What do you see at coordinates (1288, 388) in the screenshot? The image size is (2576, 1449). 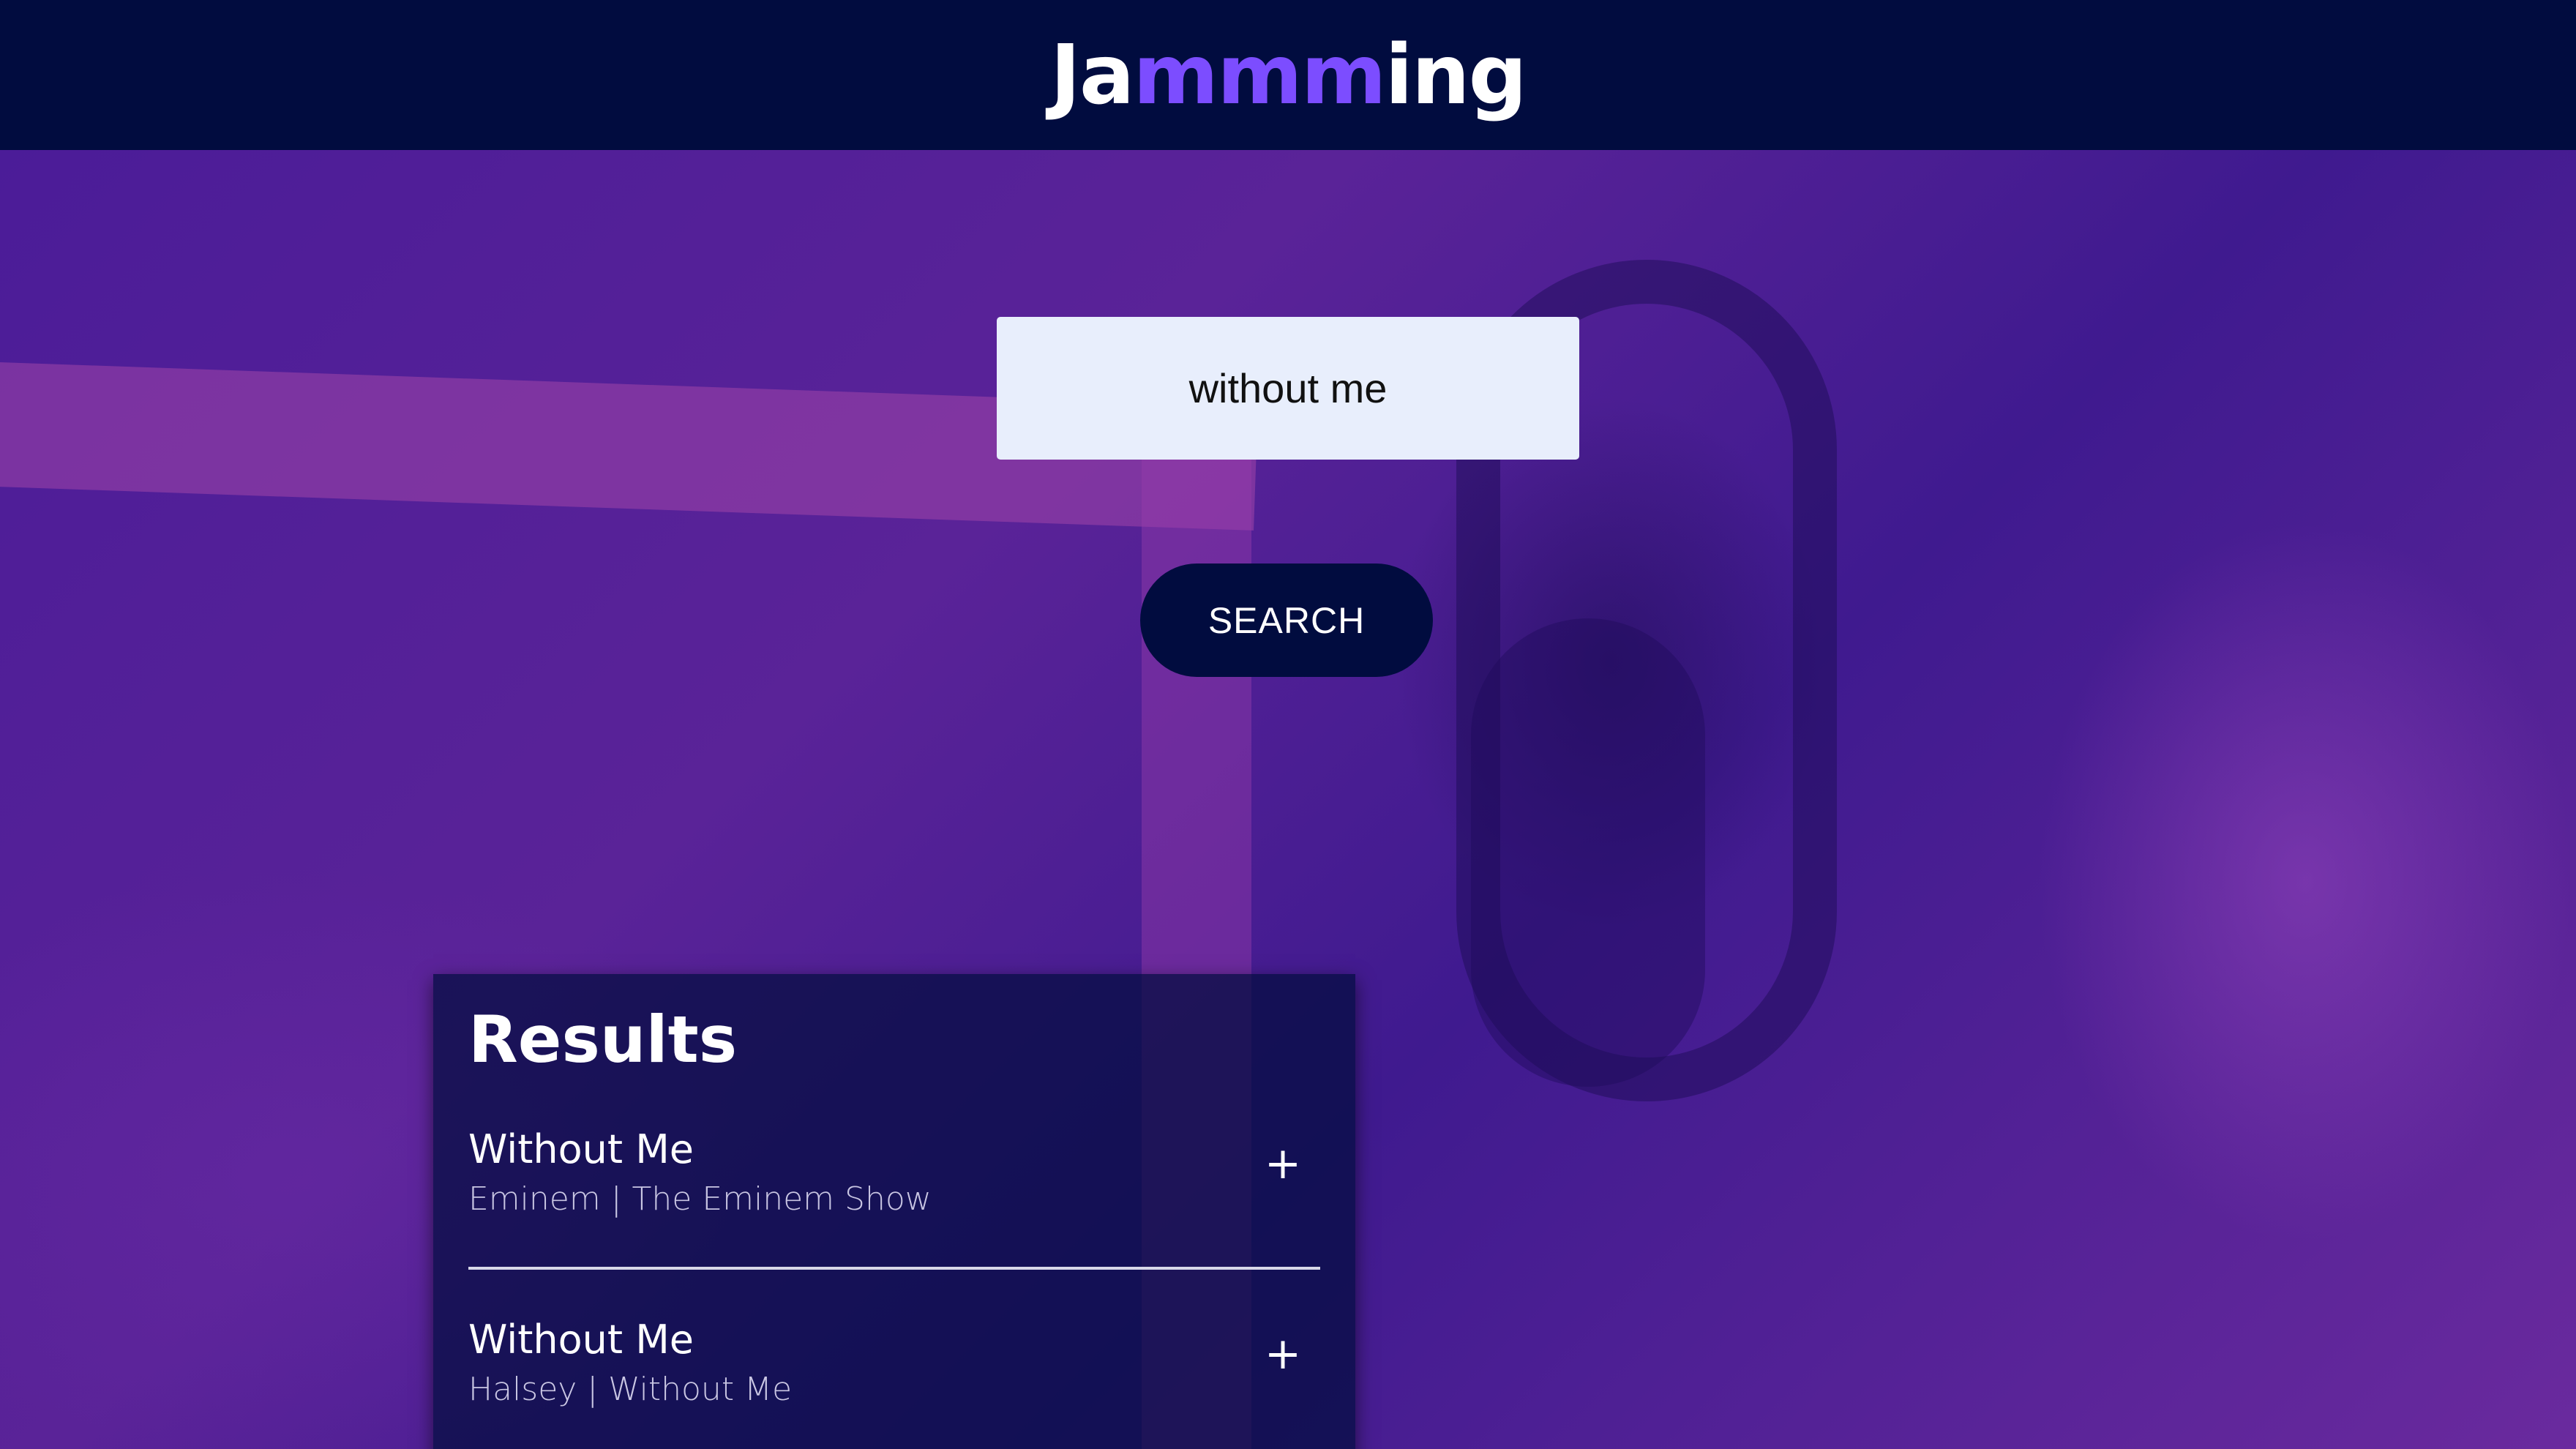 I see `search-input` at bounding box center [1288, 388].